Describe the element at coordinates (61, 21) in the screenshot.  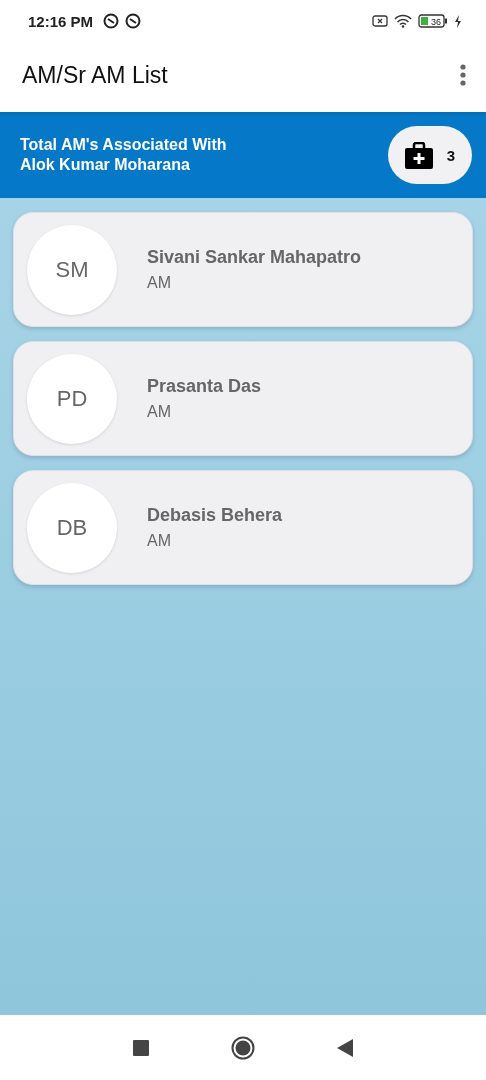
I see `status-time: 12:16 PM` at that location.